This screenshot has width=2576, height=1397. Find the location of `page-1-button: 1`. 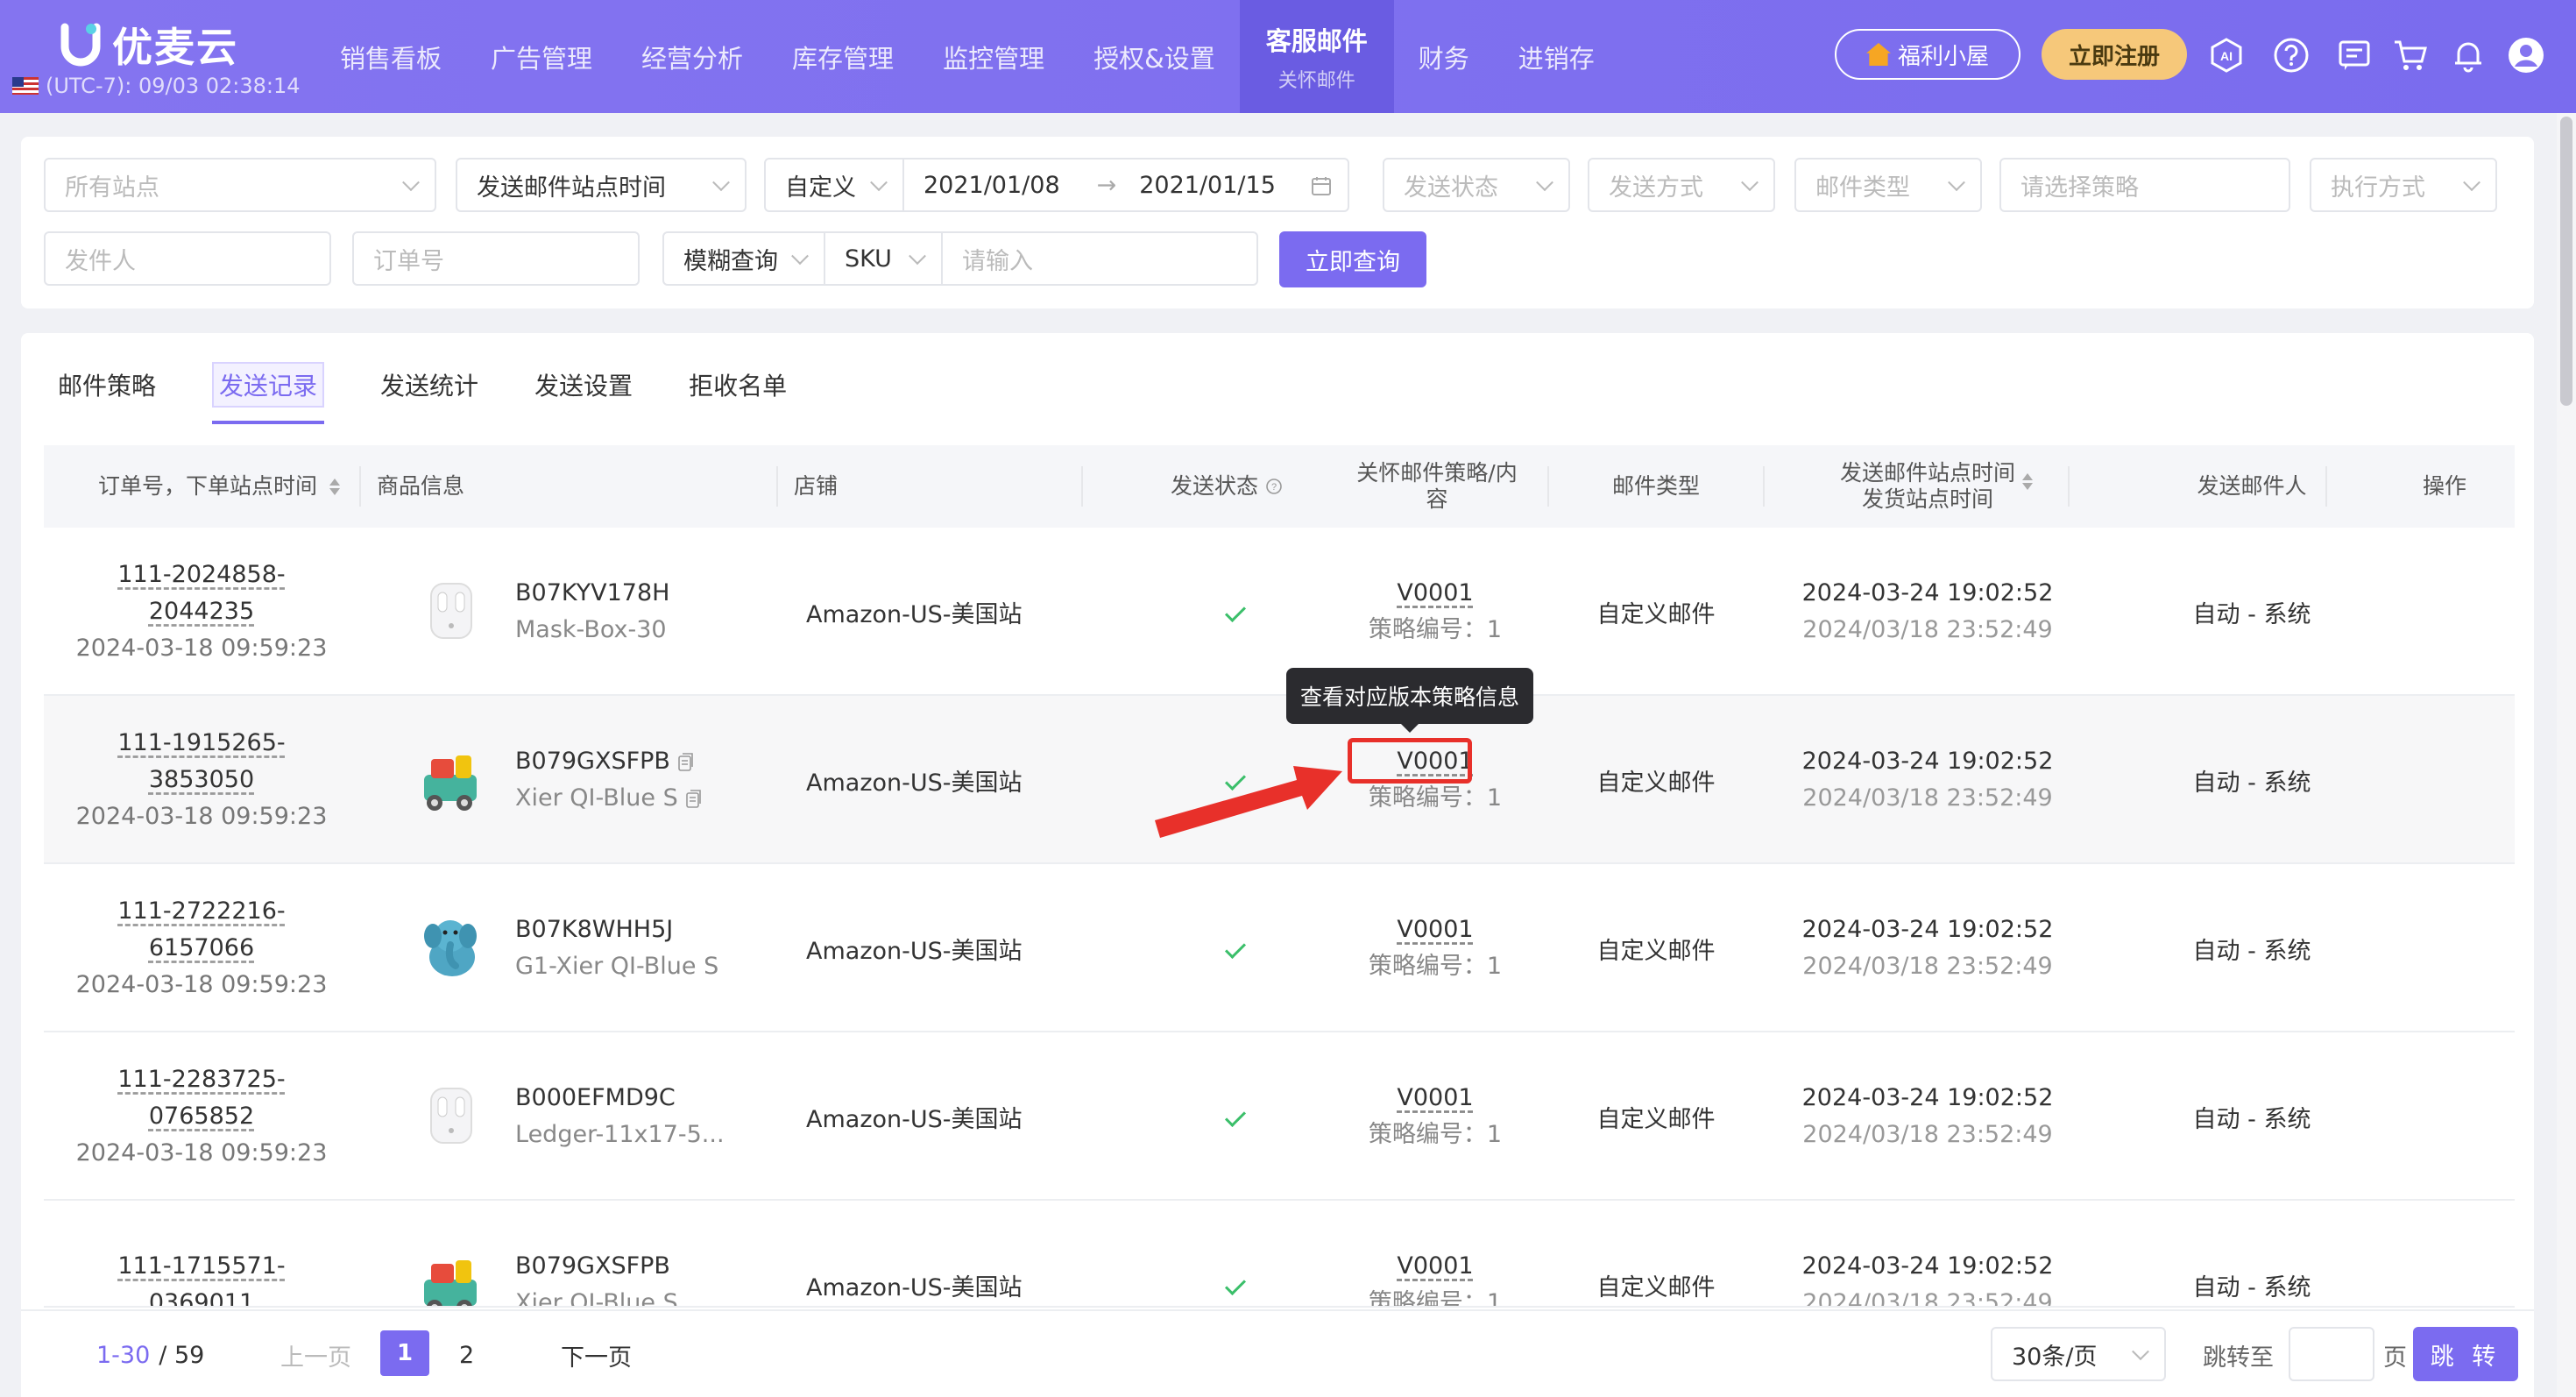

page-1-button: 1 is located at coordinates (404, 1353).